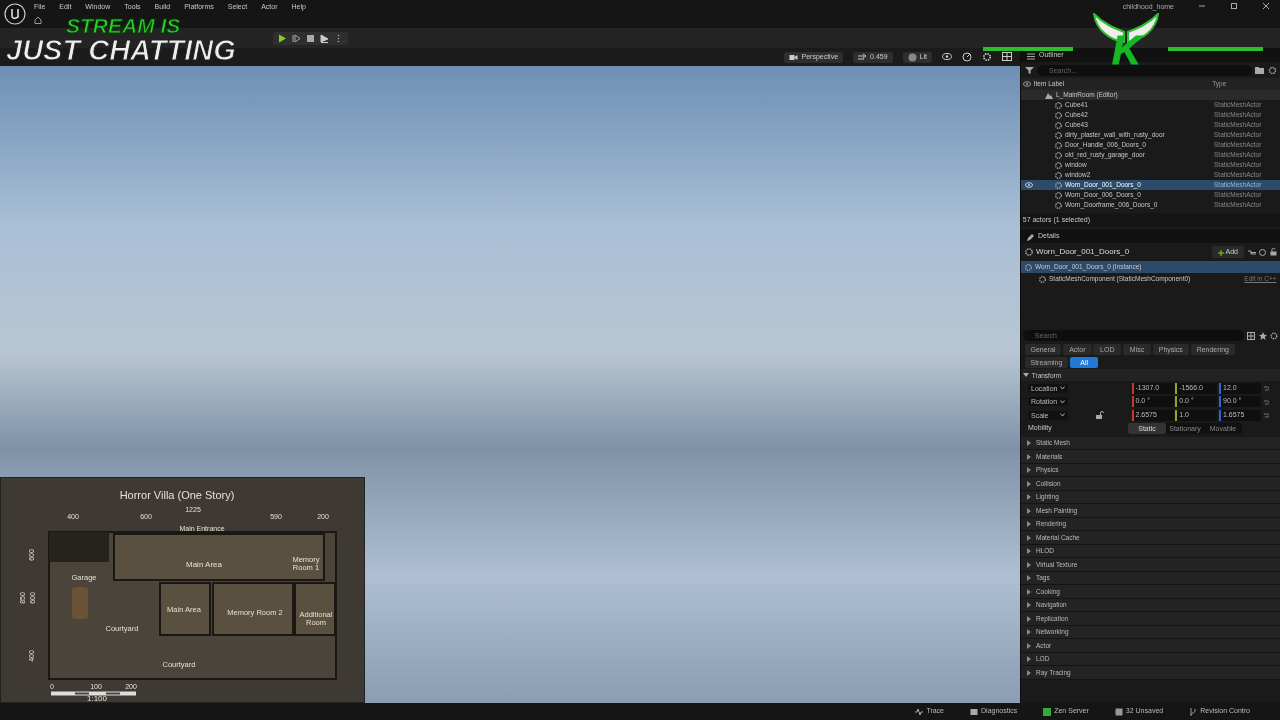 Image resolution: width=1280 pixels, height=720 pixels. What do you see at coordinates (1030, 237) in the screenshot?
I see `pencil-icon` at bounding box center [1030, 237].